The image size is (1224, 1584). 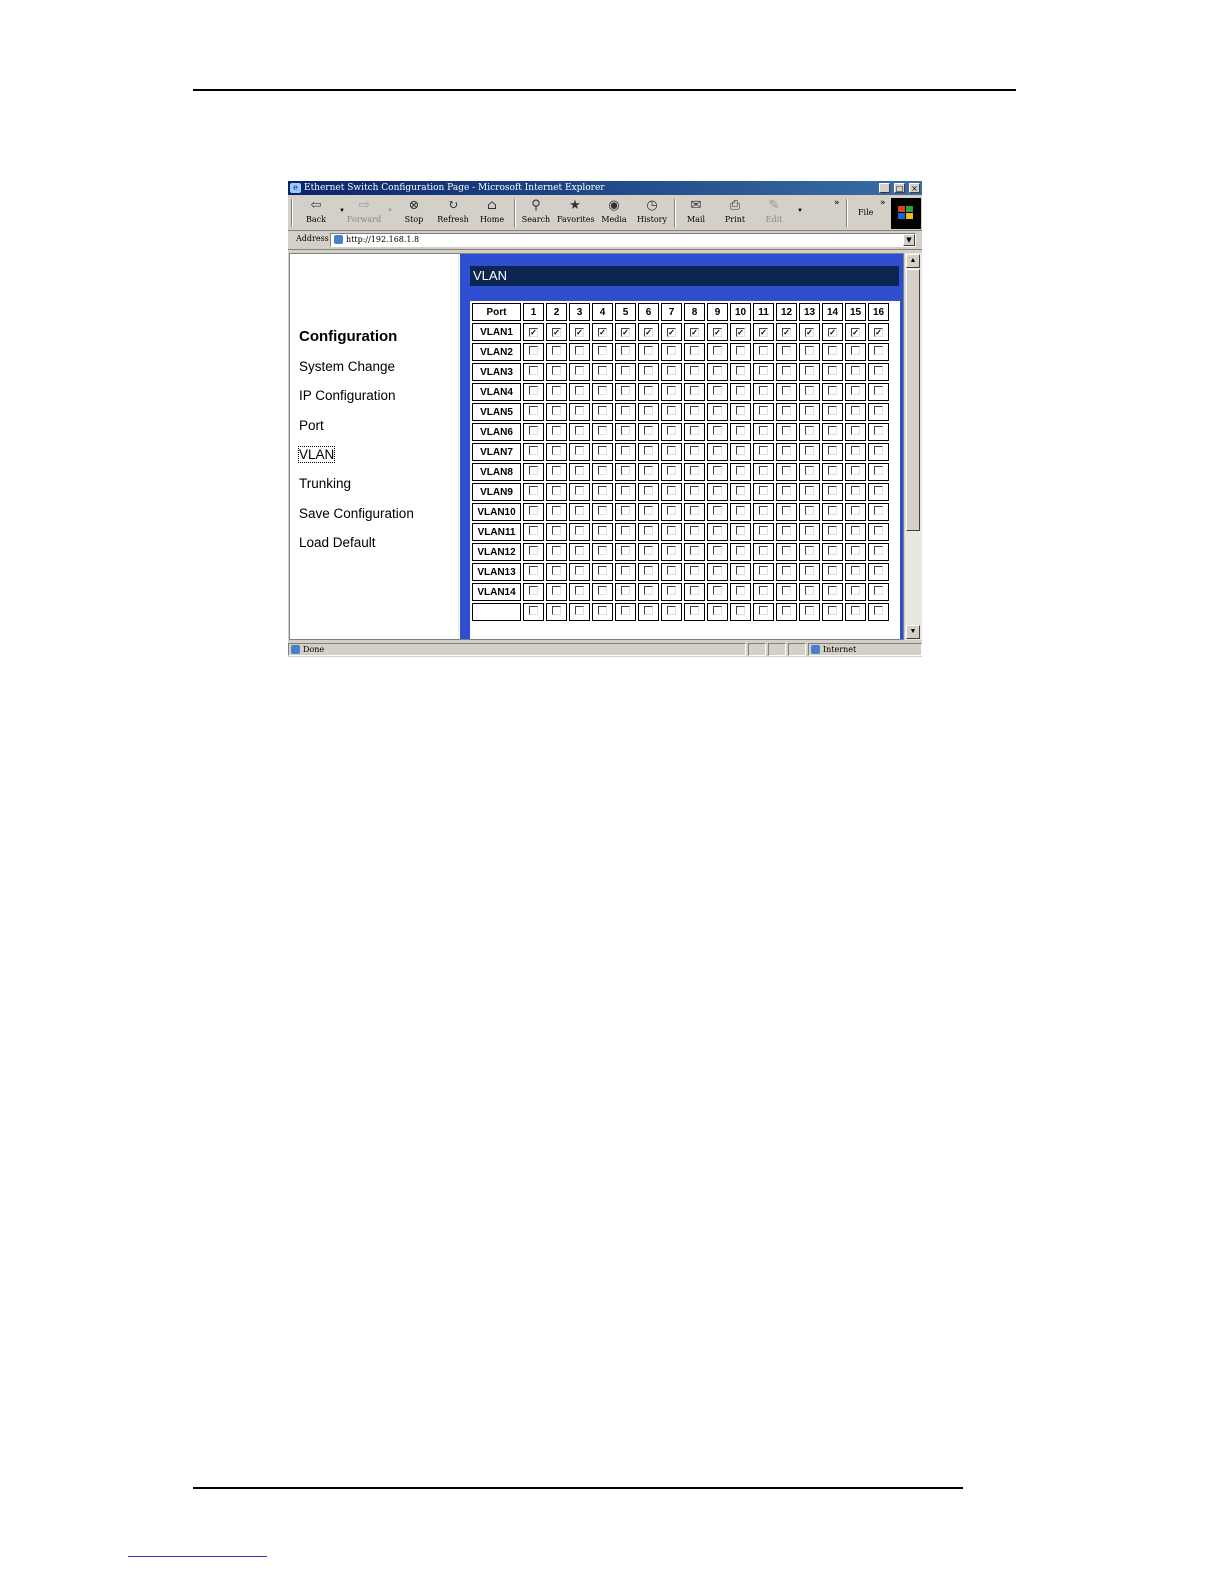 What do you see at coordinates (316, 211) in the screenshot?
I see `back-button: ⇦ Back` at bounding box center [316, 211].